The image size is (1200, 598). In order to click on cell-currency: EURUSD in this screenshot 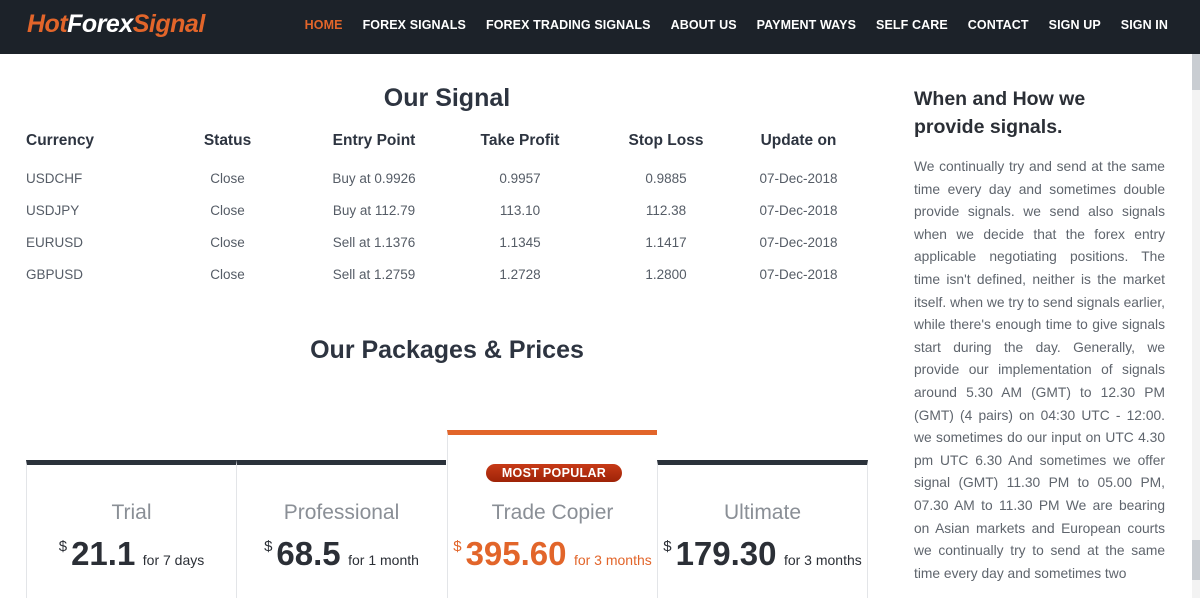, I will do `click(55, 242)`.